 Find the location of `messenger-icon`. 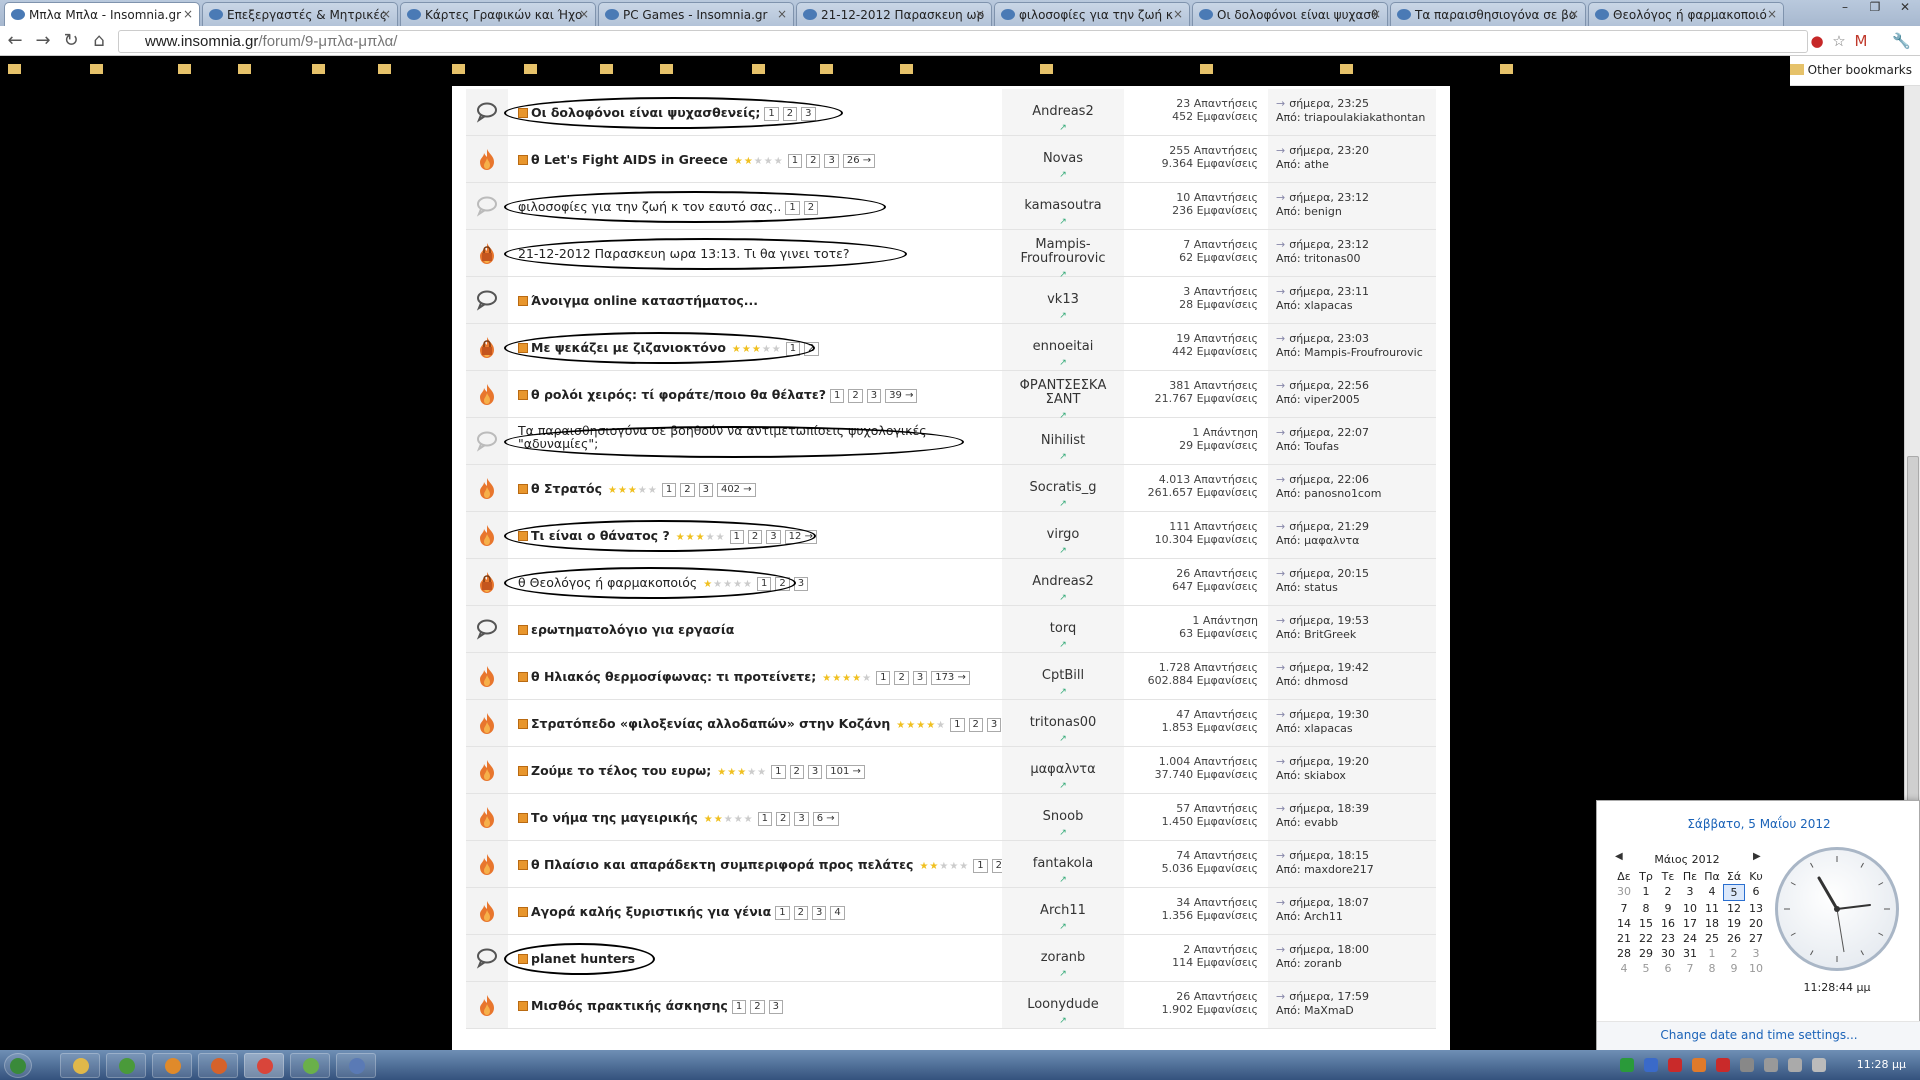

messenger-icon is located at coordinates (310, 1065).